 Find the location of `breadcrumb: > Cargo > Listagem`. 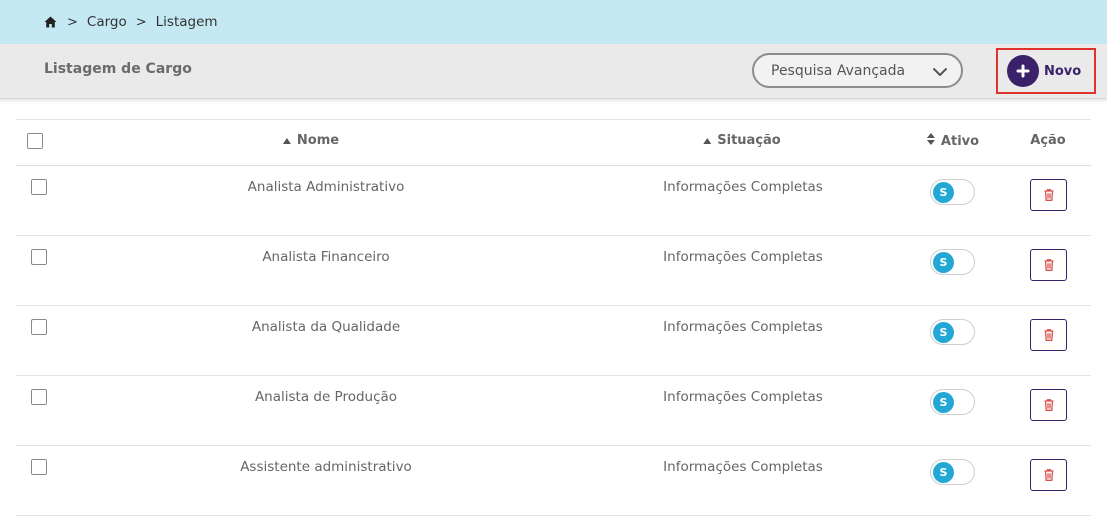

breadcrumb: > Cargo > Listagem is located at coordinates (553, 22).